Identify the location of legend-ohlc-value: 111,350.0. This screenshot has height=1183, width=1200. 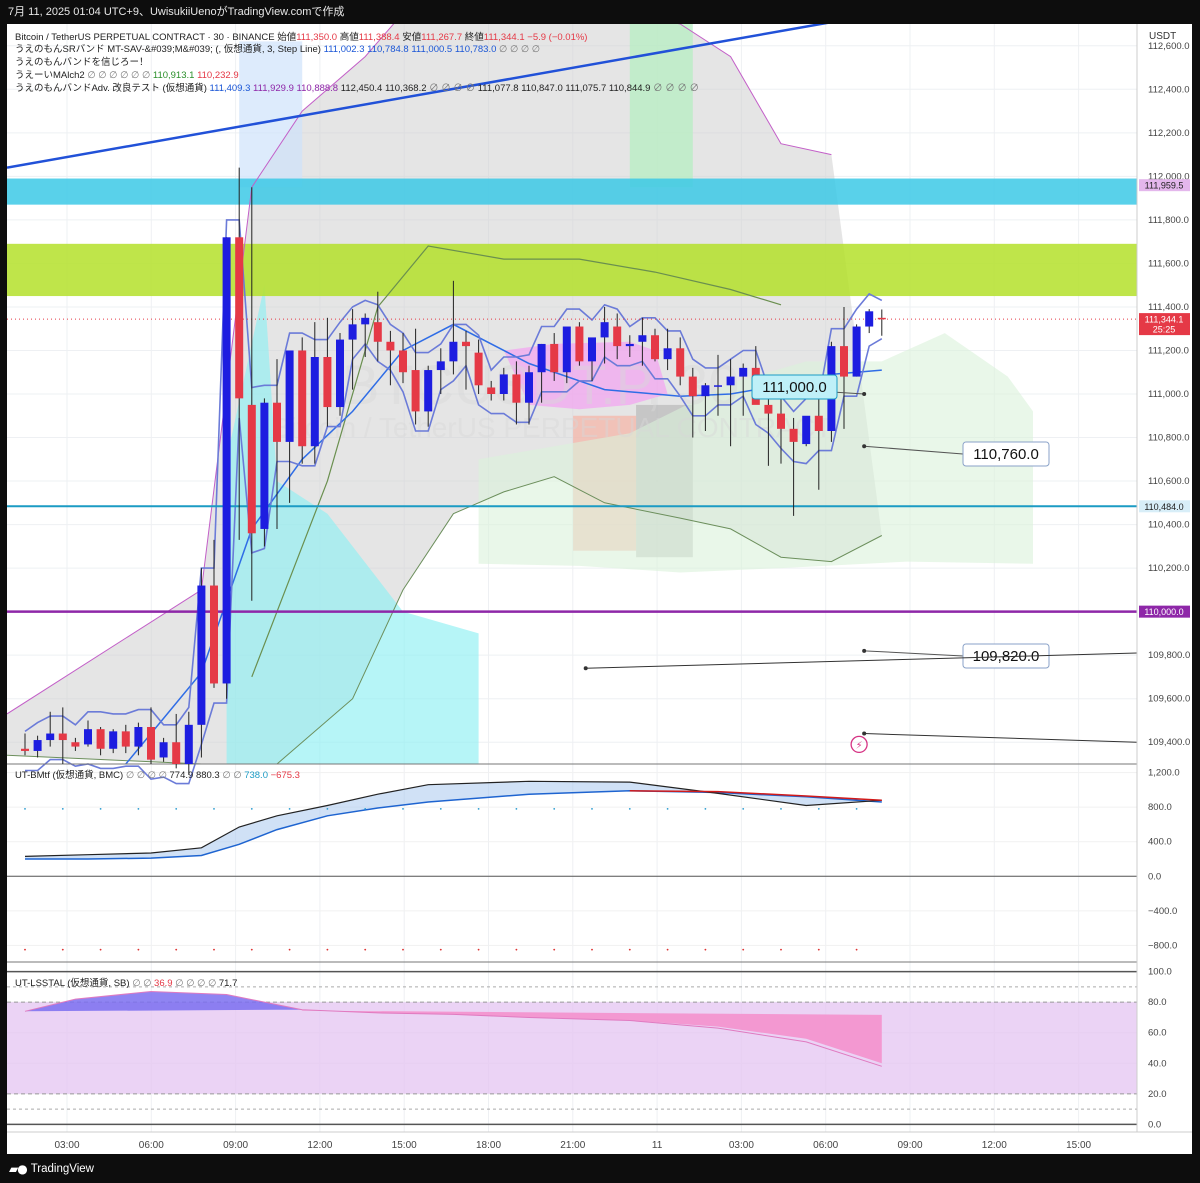
(318, 37).